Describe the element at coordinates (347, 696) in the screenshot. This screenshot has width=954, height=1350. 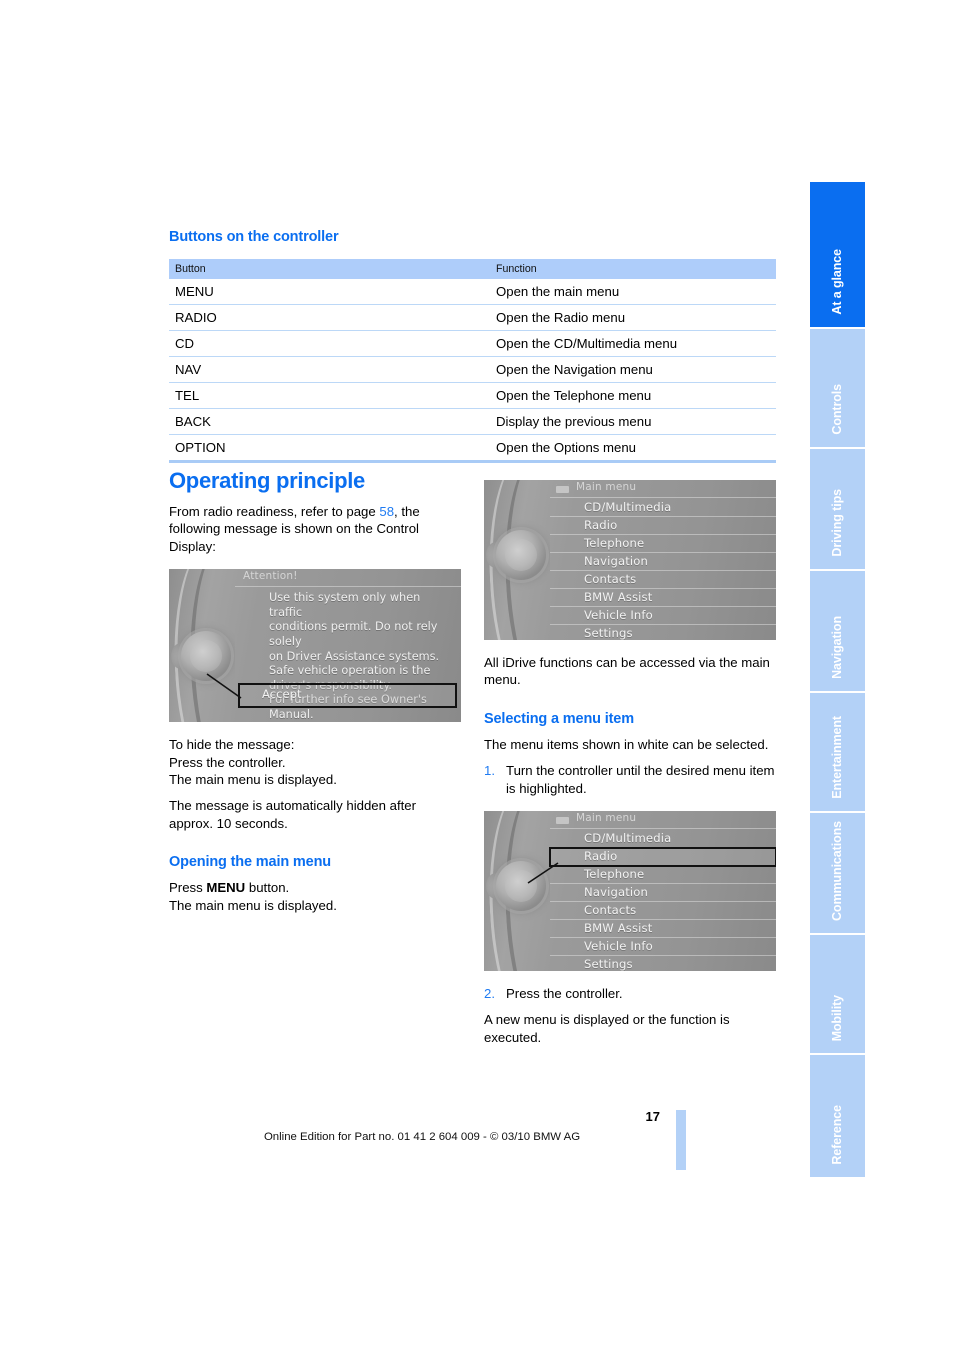
I see `accept-button: Accept` at that location.